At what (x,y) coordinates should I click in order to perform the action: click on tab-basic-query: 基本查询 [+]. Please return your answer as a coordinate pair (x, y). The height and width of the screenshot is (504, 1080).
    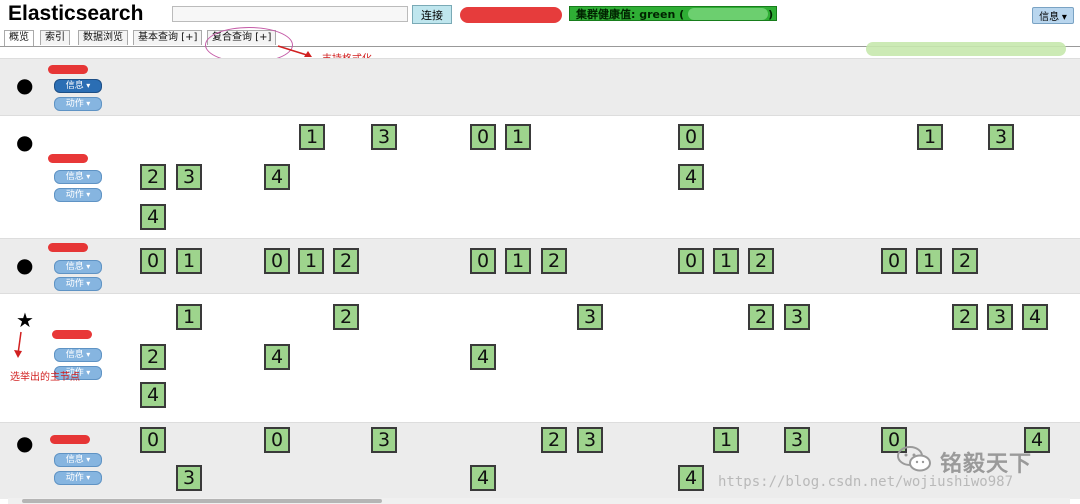
    Looking at the image, I should click on (168, 37).